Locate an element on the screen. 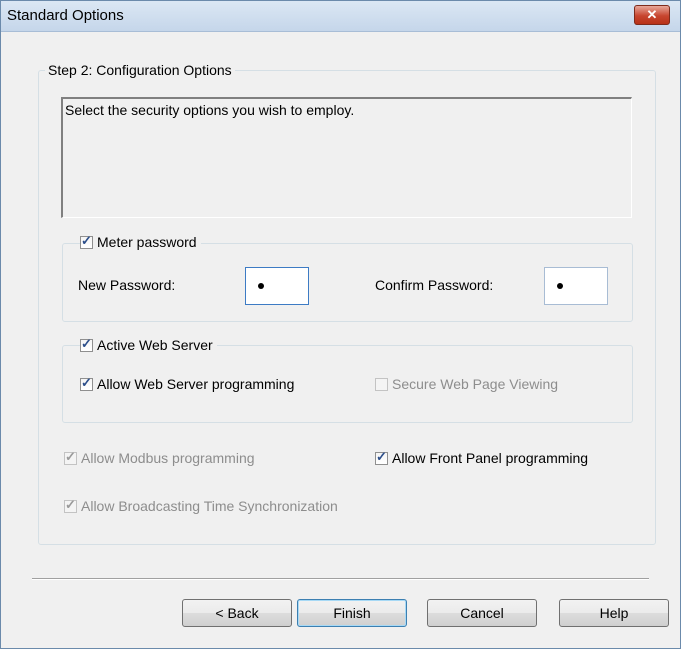  meter-password-label: Meter password is located at coordinates (147, 242).